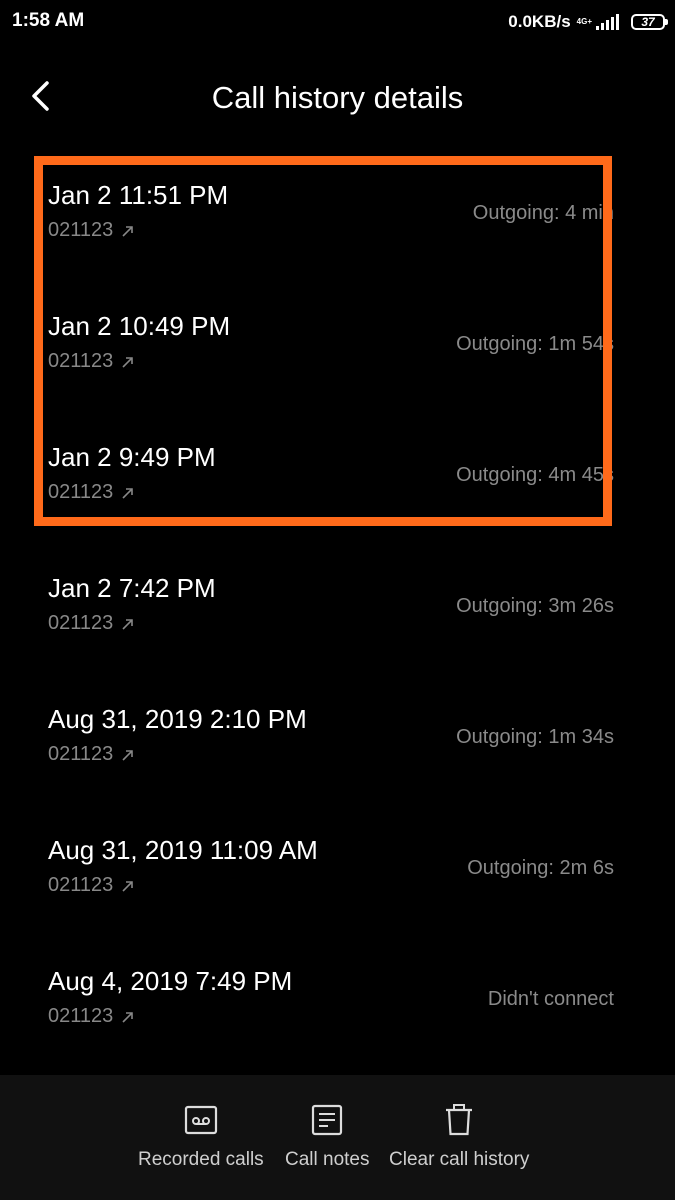  I want to click on call-notes-label: Call notes, so click(327, 1159).